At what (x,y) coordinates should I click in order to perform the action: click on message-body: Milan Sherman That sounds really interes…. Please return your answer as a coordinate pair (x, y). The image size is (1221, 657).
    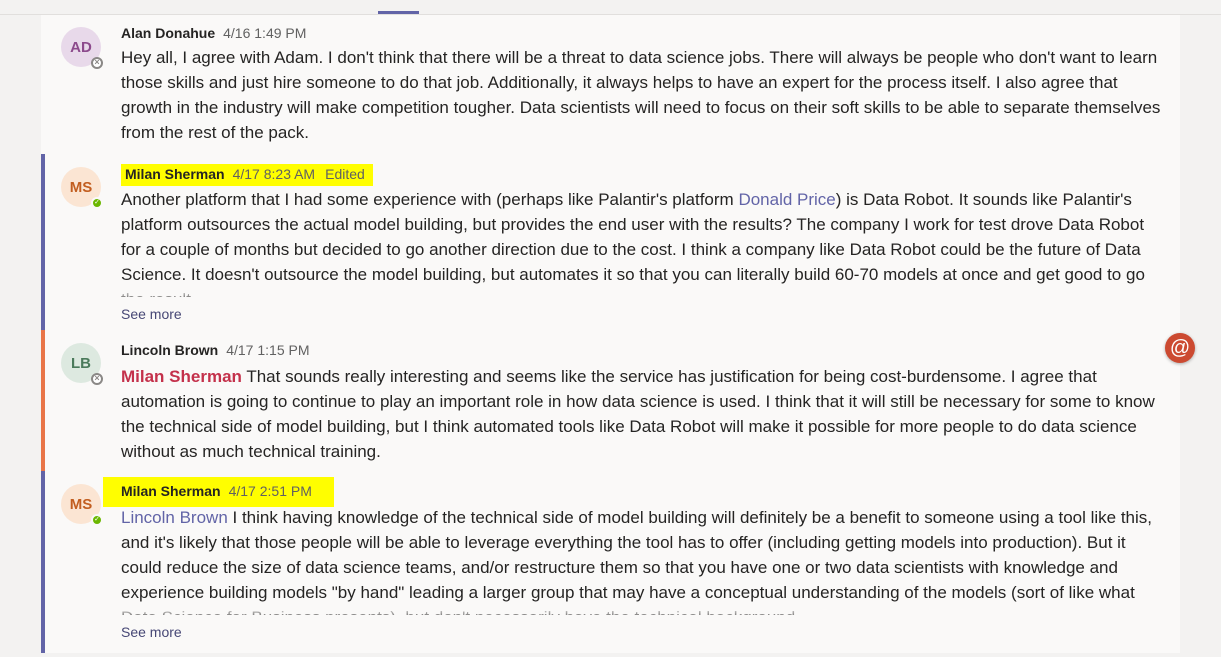
    Looking at the image, I should click on (641, 415).